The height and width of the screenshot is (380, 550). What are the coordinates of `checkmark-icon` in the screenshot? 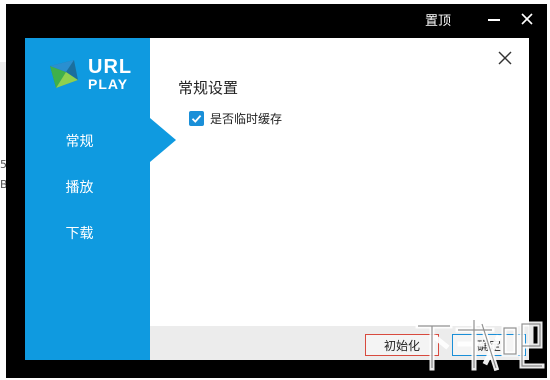 It's located at (196, 119).